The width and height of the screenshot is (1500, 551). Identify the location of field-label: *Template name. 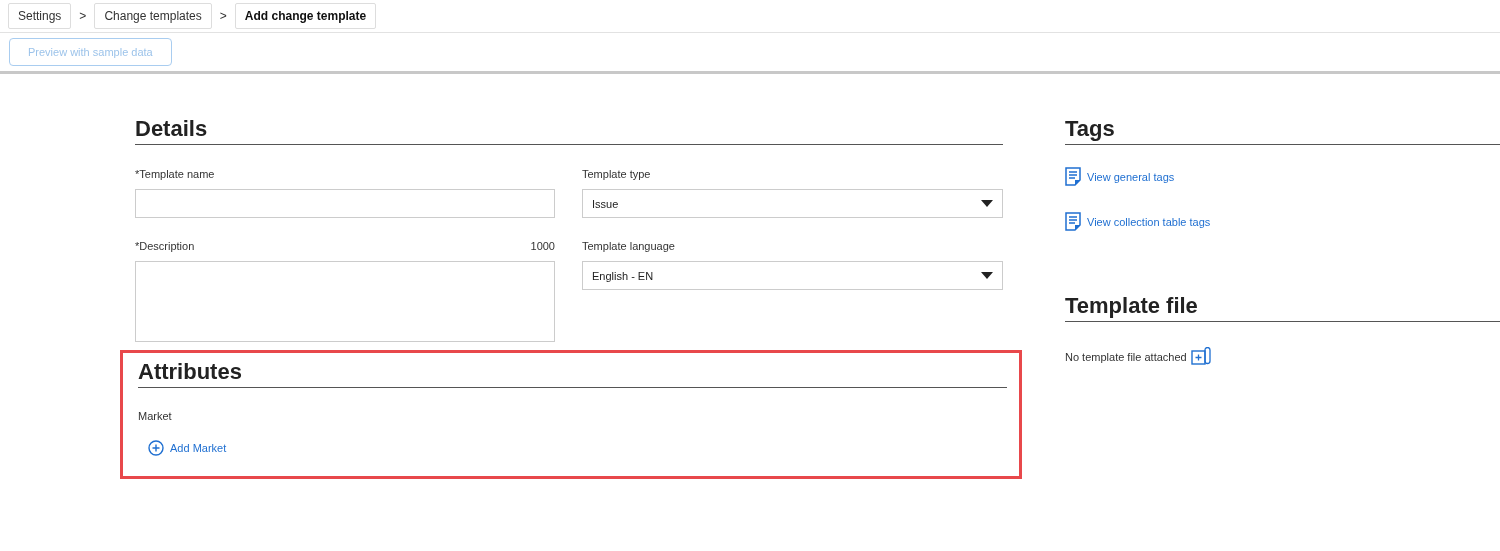
(175, 174).